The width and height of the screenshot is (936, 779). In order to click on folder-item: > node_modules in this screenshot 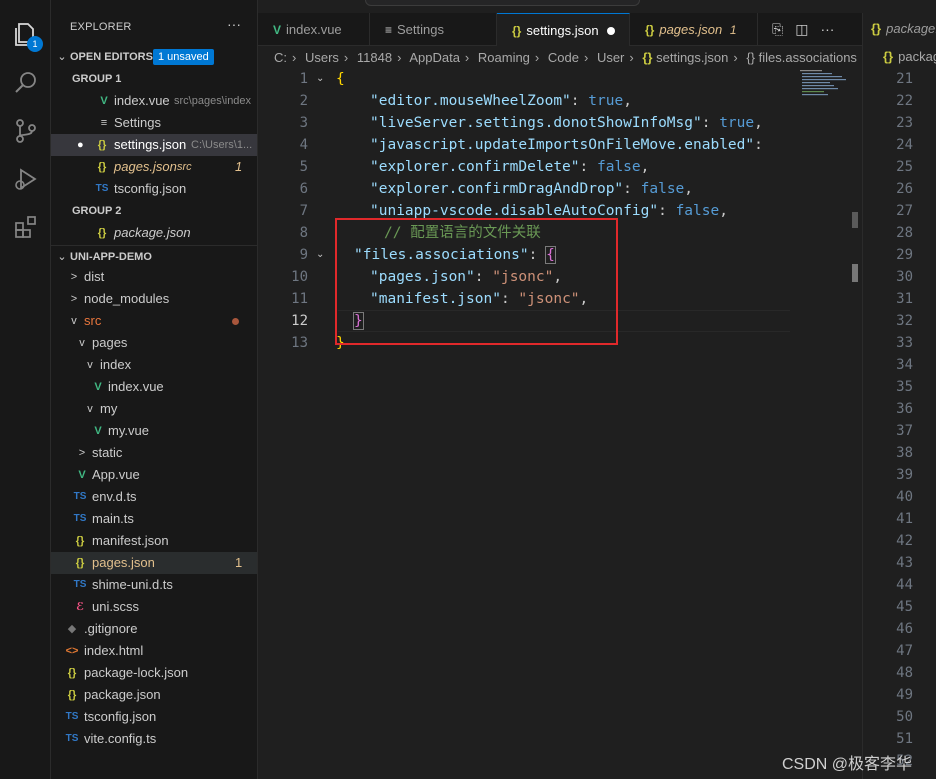, I will do `click(154, 299)`.